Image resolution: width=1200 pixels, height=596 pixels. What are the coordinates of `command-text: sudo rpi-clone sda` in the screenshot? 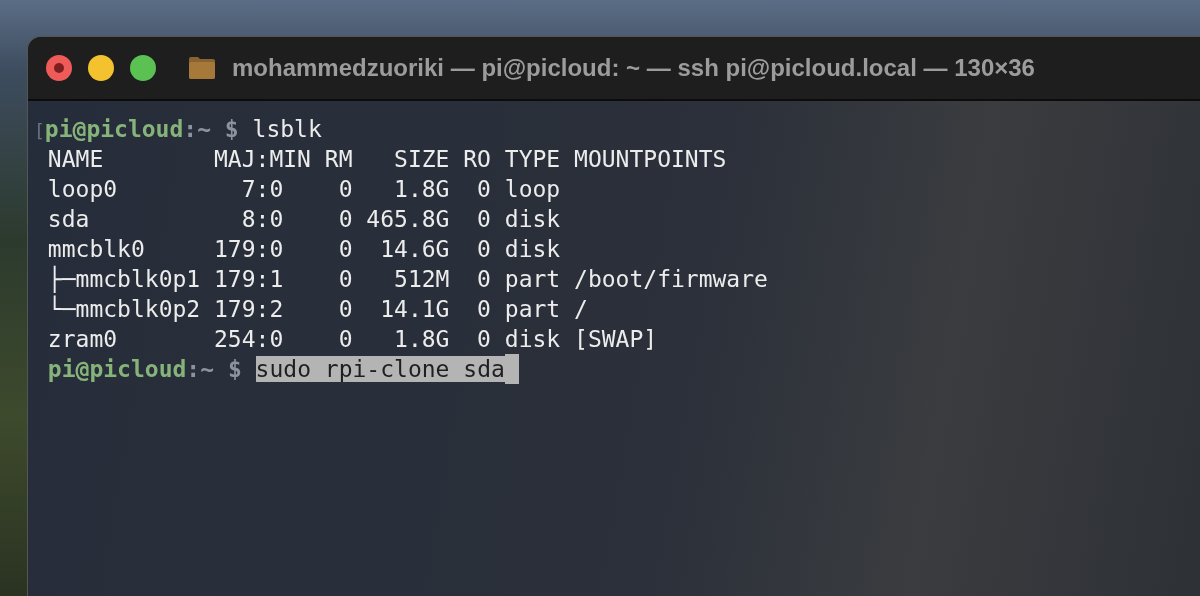 It's located at (380, 369).